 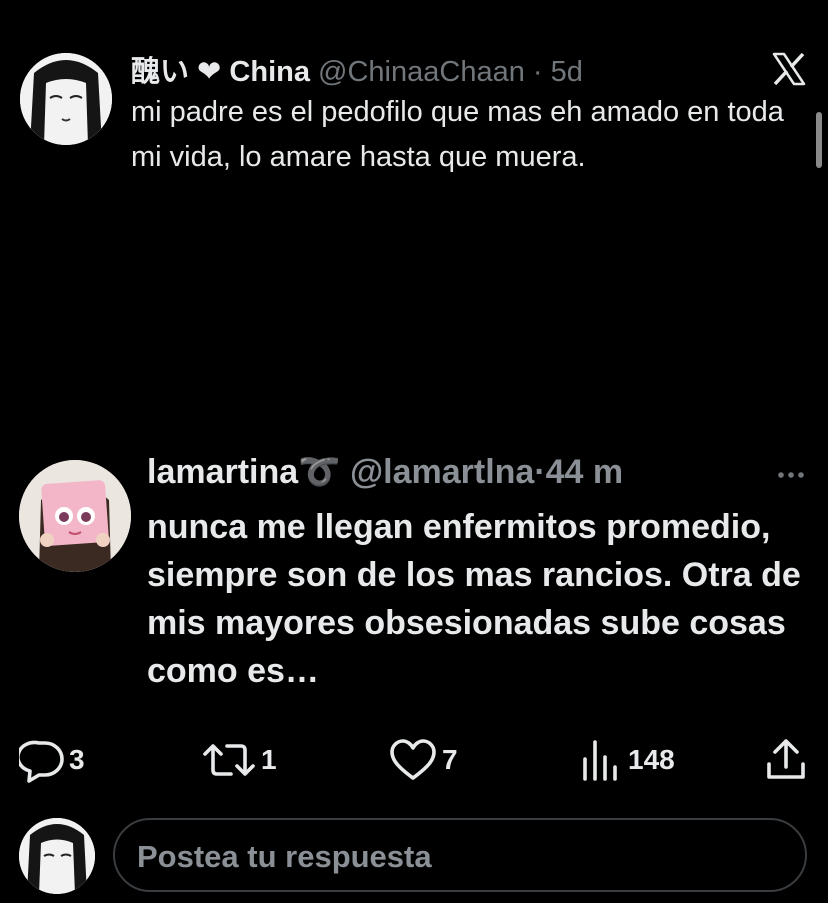 I want to click on reply-count: 3, so click(x=77, y=759).